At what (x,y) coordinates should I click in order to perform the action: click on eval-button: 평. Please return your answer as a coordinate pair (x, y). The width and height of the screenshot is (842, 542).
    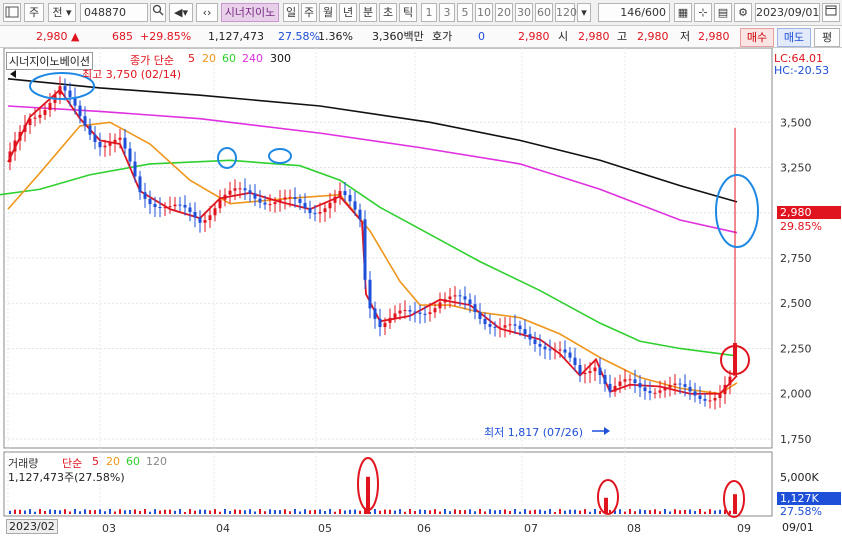
    Looking at the image, I should click on (827, 37).